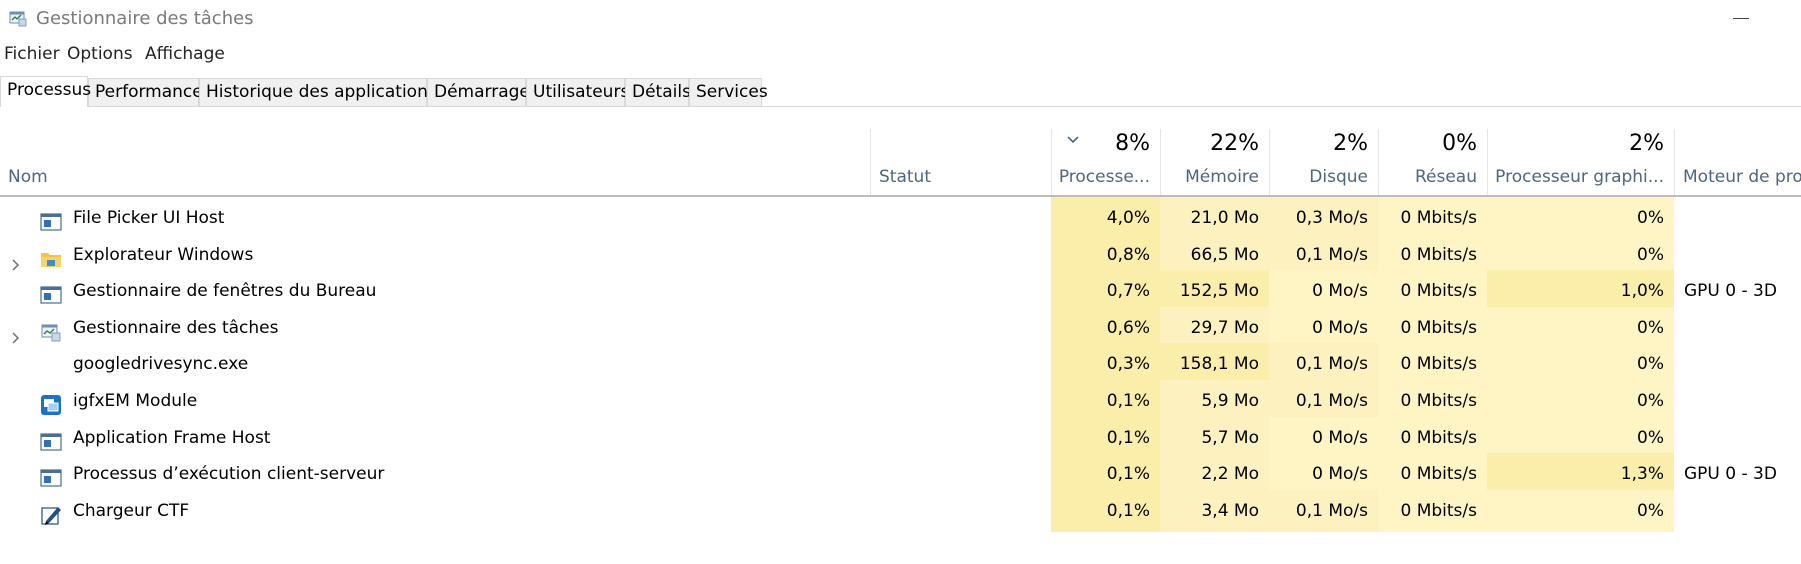  I want to click on column-memory-label: Mémoire, so click(1222, 177).